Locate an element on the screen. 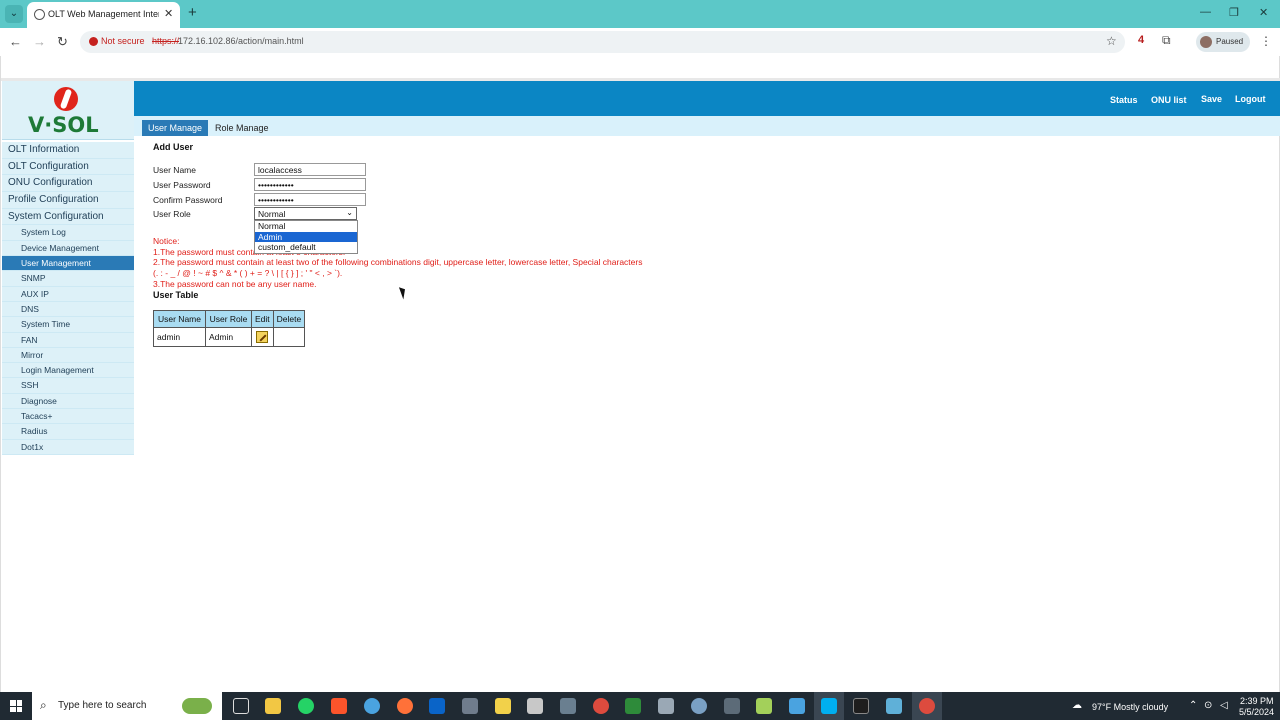  logo-text: V·SOL is located at coordinates (63, 125).